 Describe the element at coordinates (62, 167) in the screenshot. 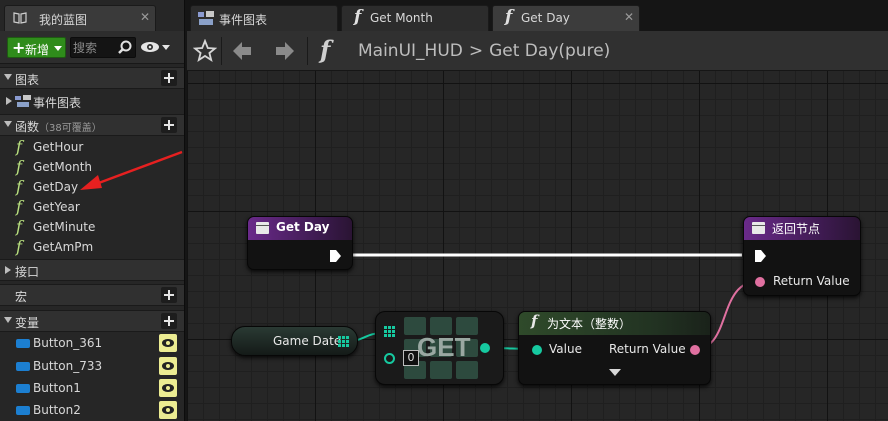

I see `function-label: GetMonth` at that location.